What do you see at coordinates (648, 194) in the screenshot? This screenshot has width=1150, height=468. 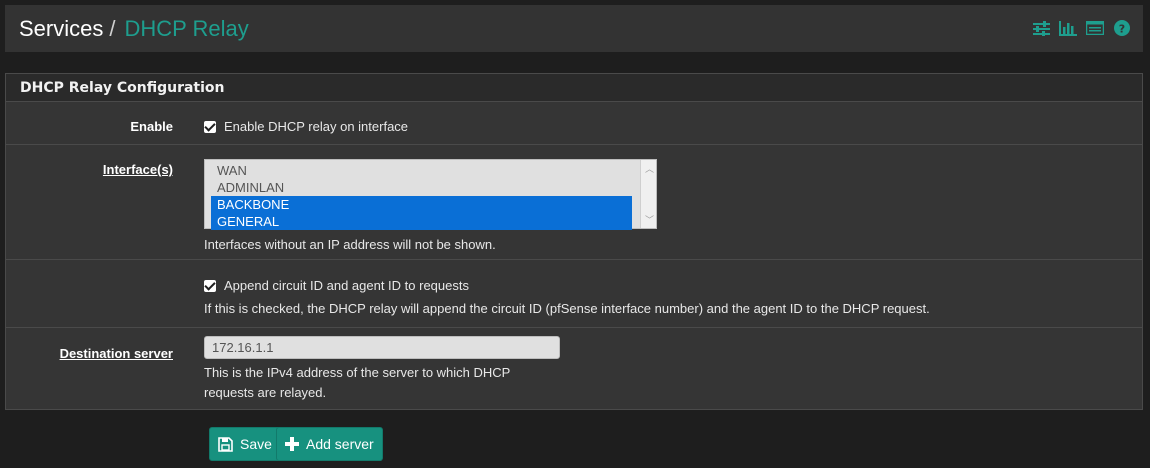 I see `interfaces-scrollbar: ︿ ﹀` at bounding box center [648, 194].